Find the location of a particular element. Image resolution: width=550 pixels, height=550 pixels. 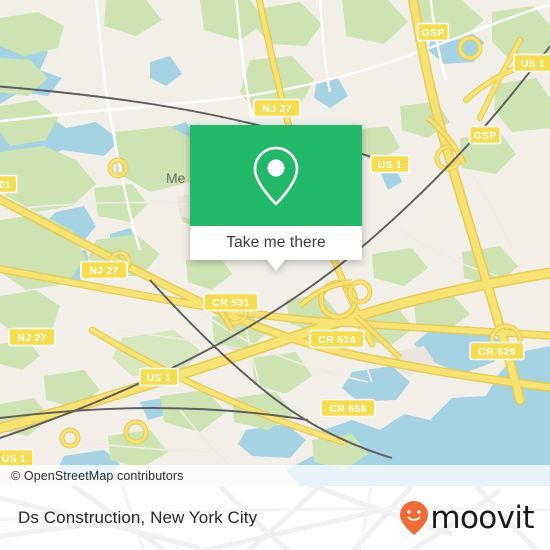

road-shield: 01 is located at coordinates (9, 184).